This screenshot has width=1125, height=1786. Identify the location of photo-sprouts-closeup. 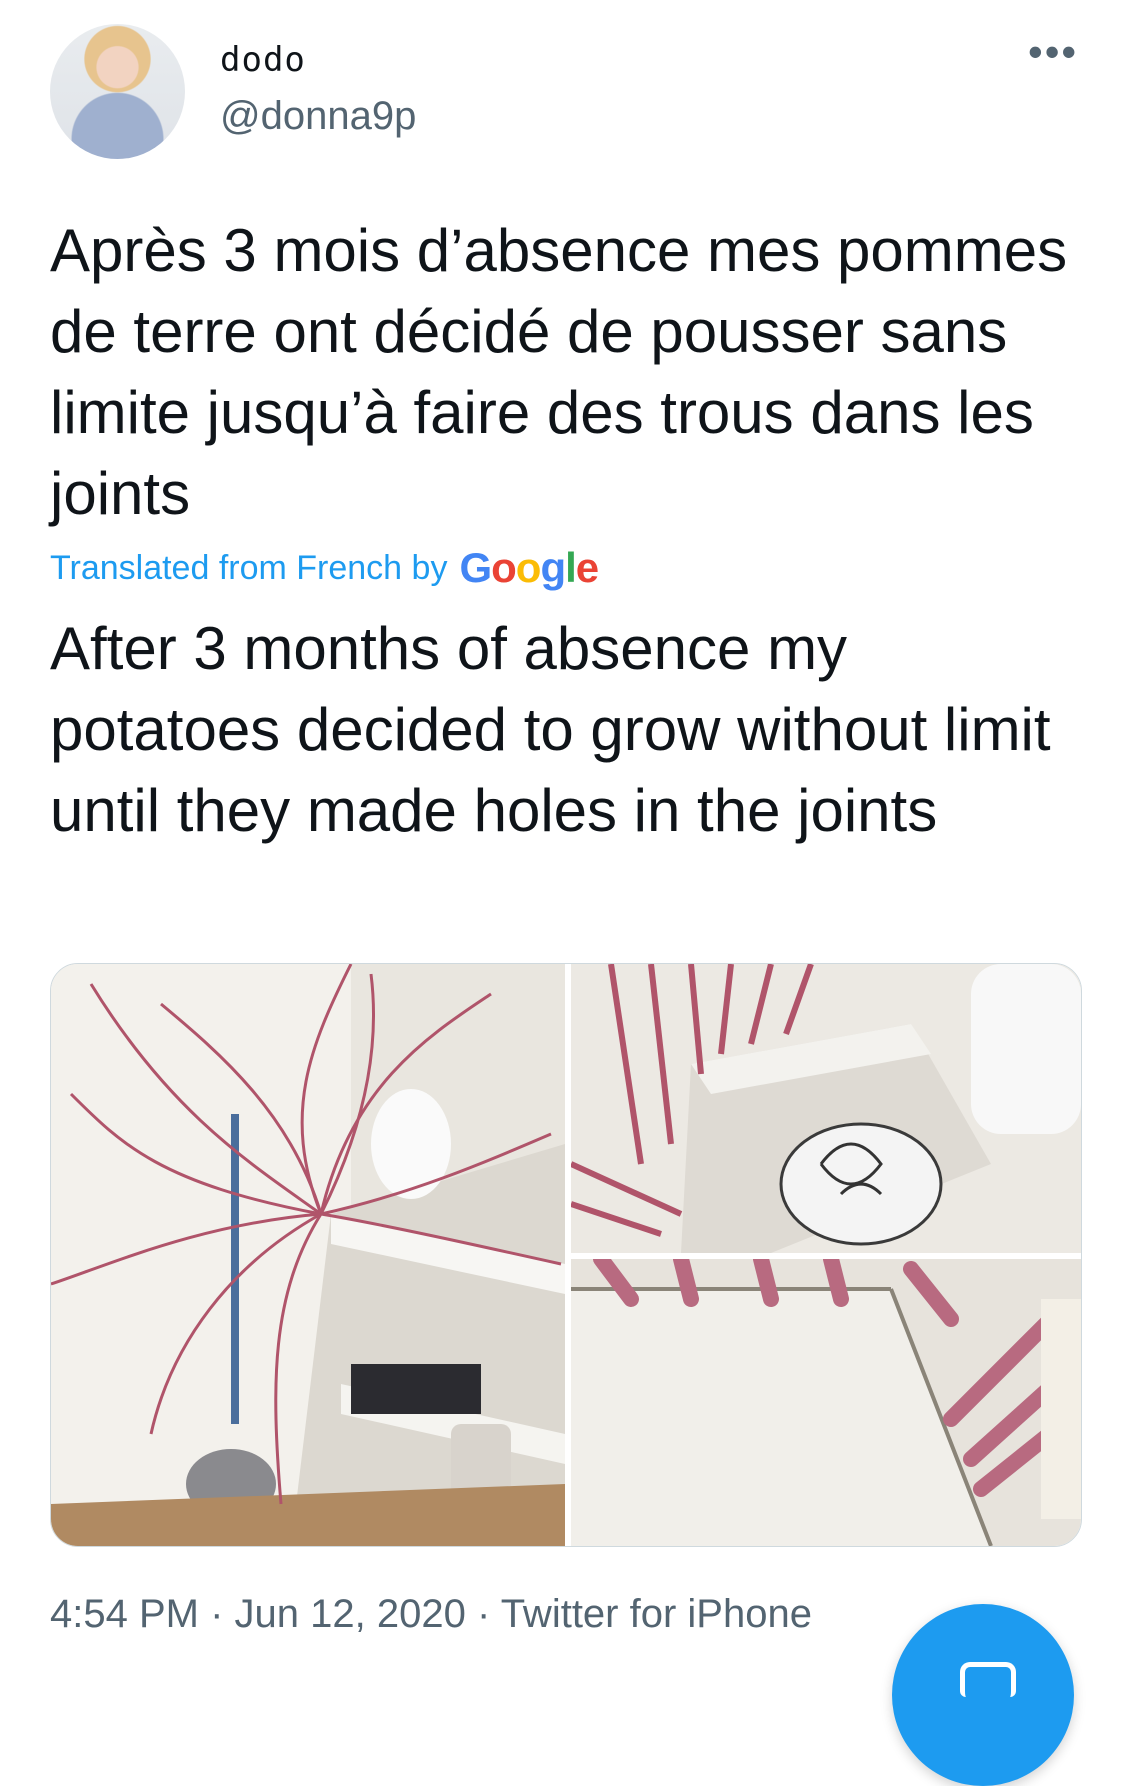
(826, 1108).